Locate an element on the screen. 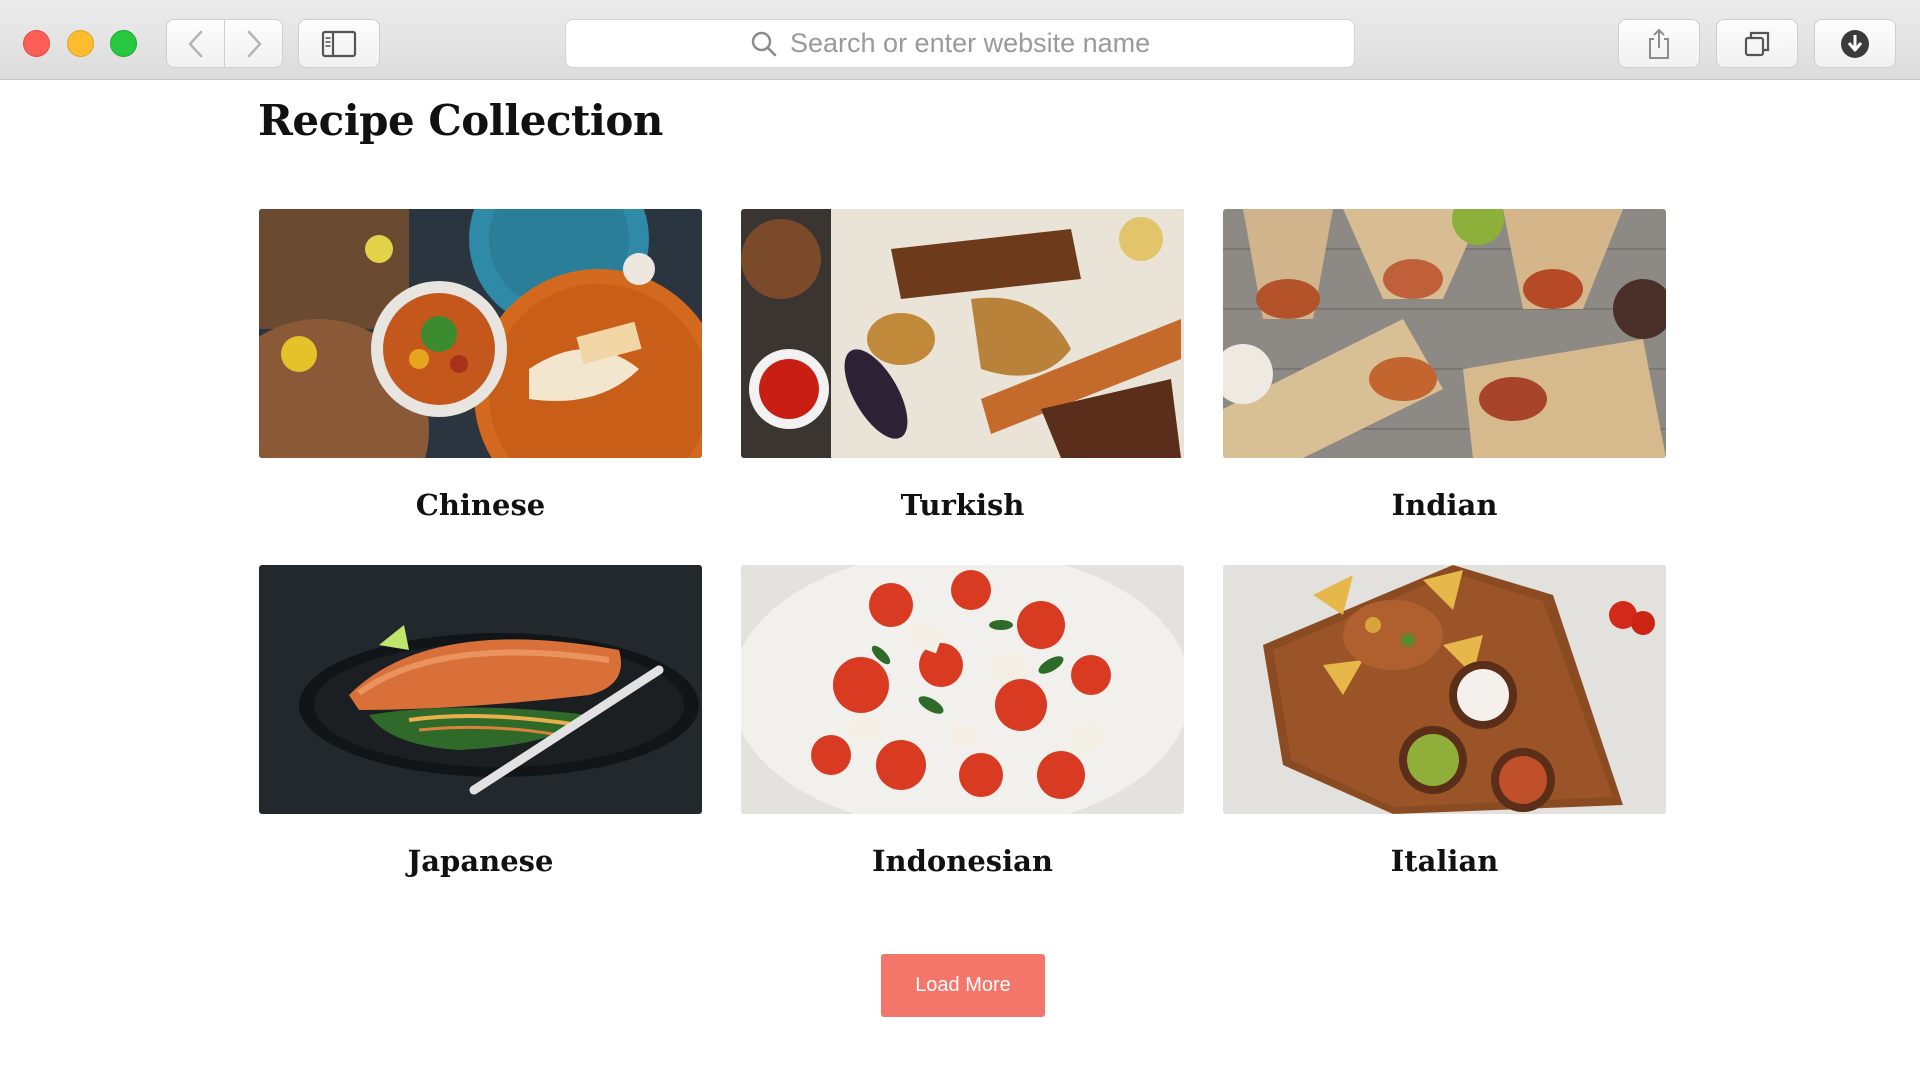 Image resolution: width=1920 pixels, height=1080 pixels. recipe-card-indian: Indian is located at coordinates (1444, 365).